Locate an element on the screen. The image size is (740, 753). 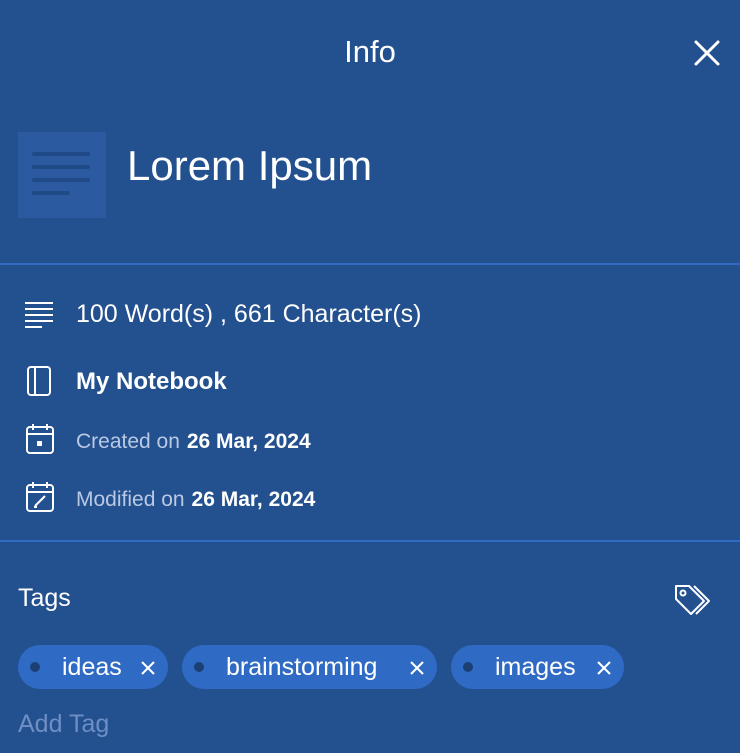
notebook-icon is located at coordinates (39, 381).